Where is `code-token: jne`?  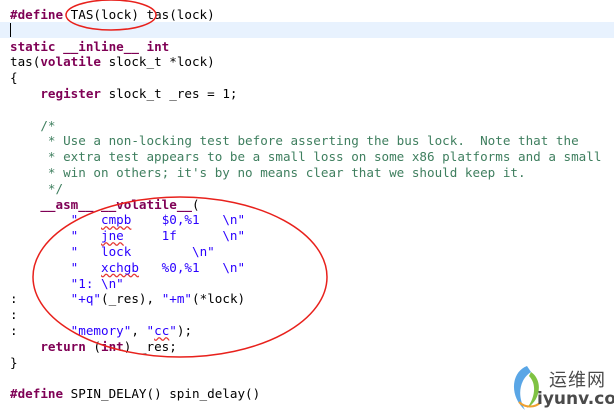 code-token: jne is located at coordinates (112, 236).